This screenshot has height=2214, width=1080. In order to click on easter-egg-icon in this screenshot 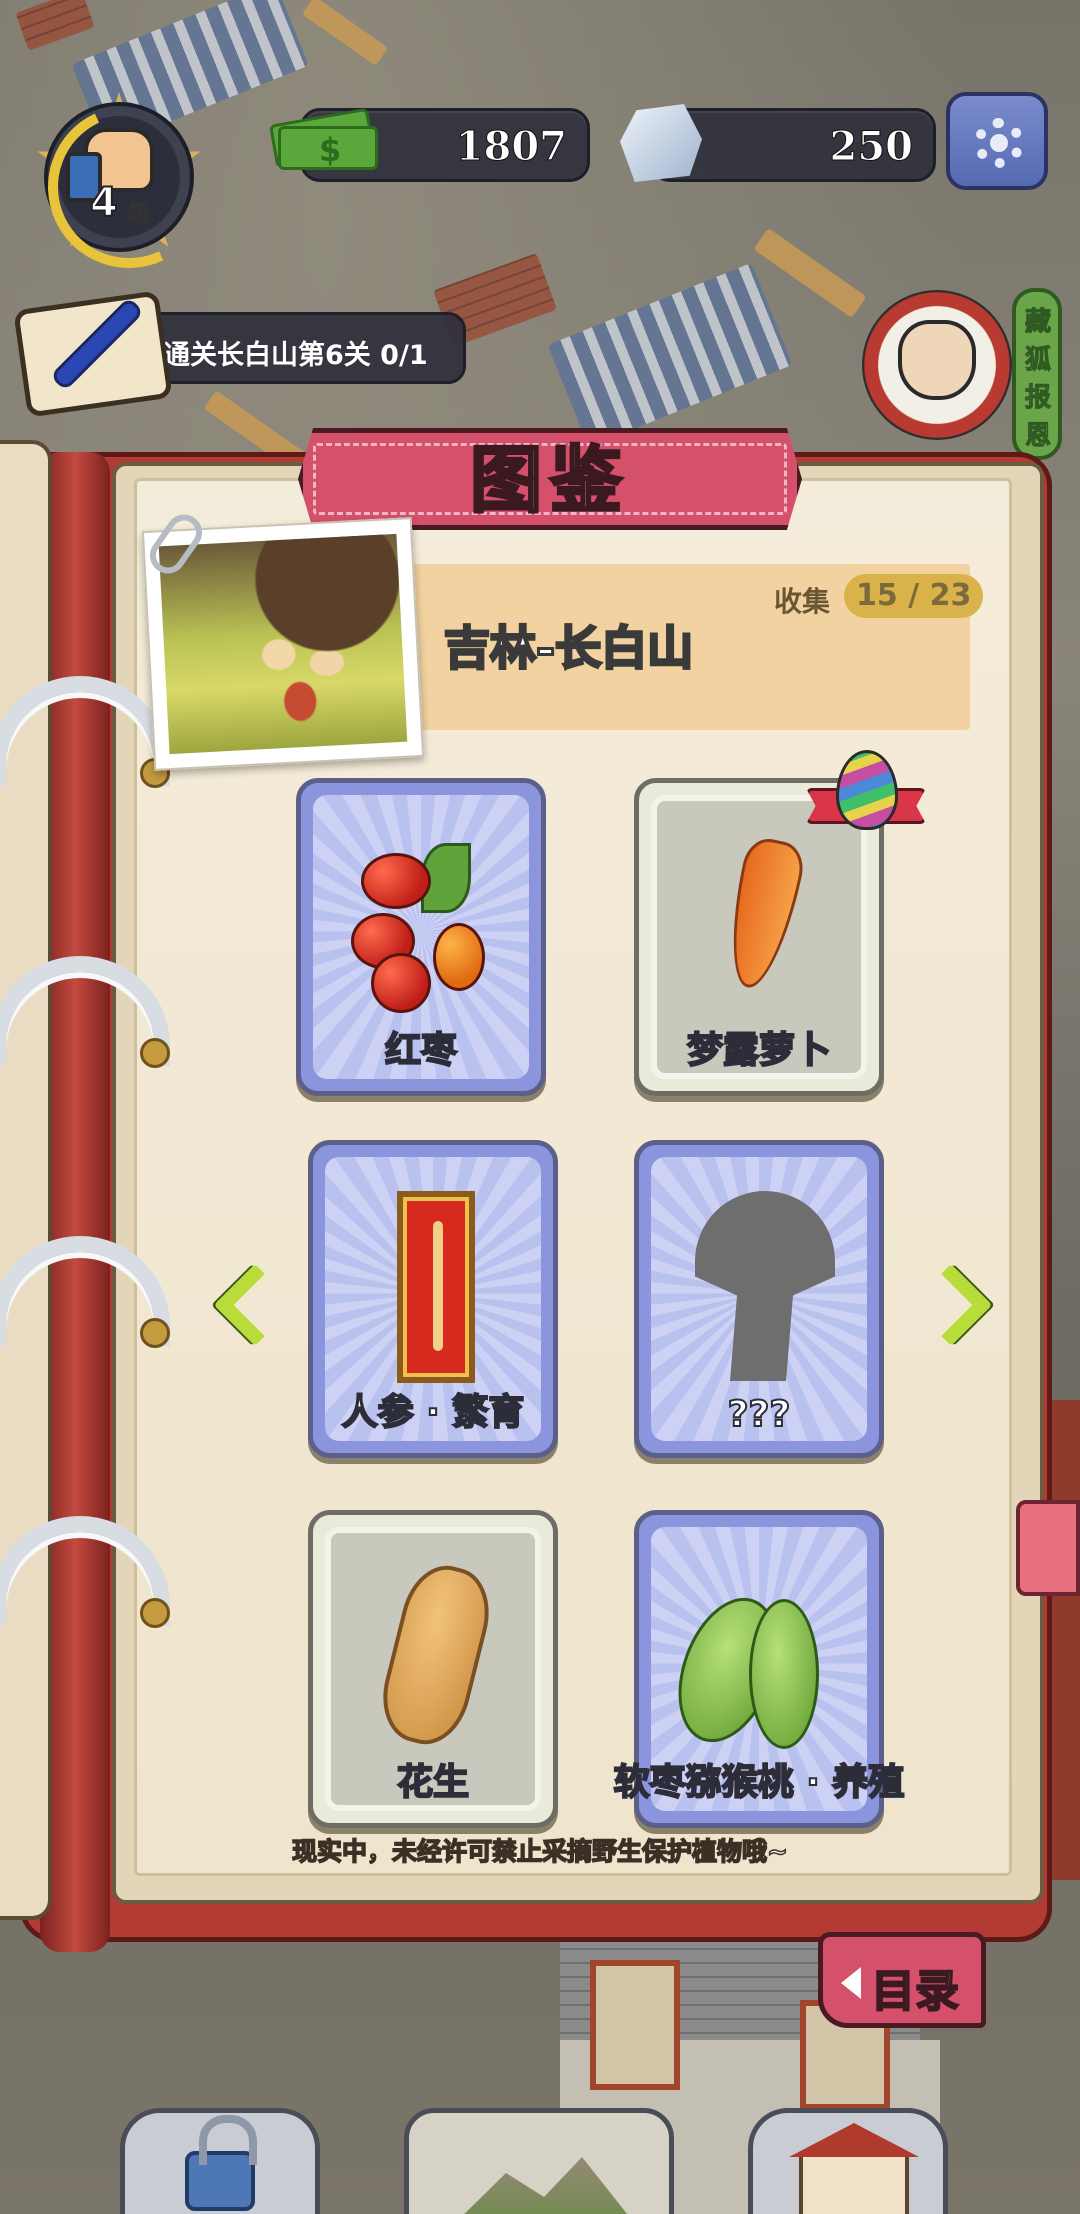, I will do `click(866, 802)`.